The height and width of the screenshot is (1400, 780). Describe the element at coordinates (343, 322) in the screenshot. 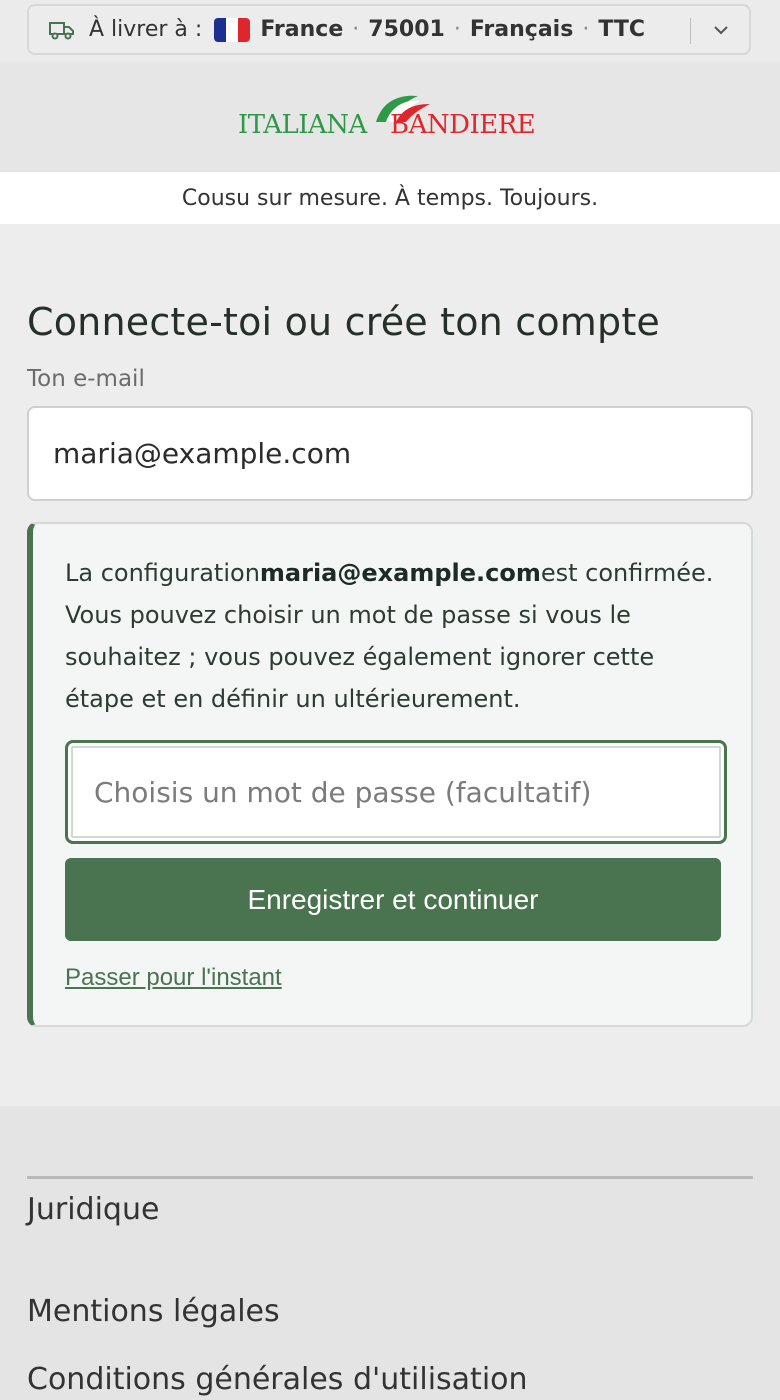

I see `page-title: Connecte-toi ou crée ton compte` at that location.